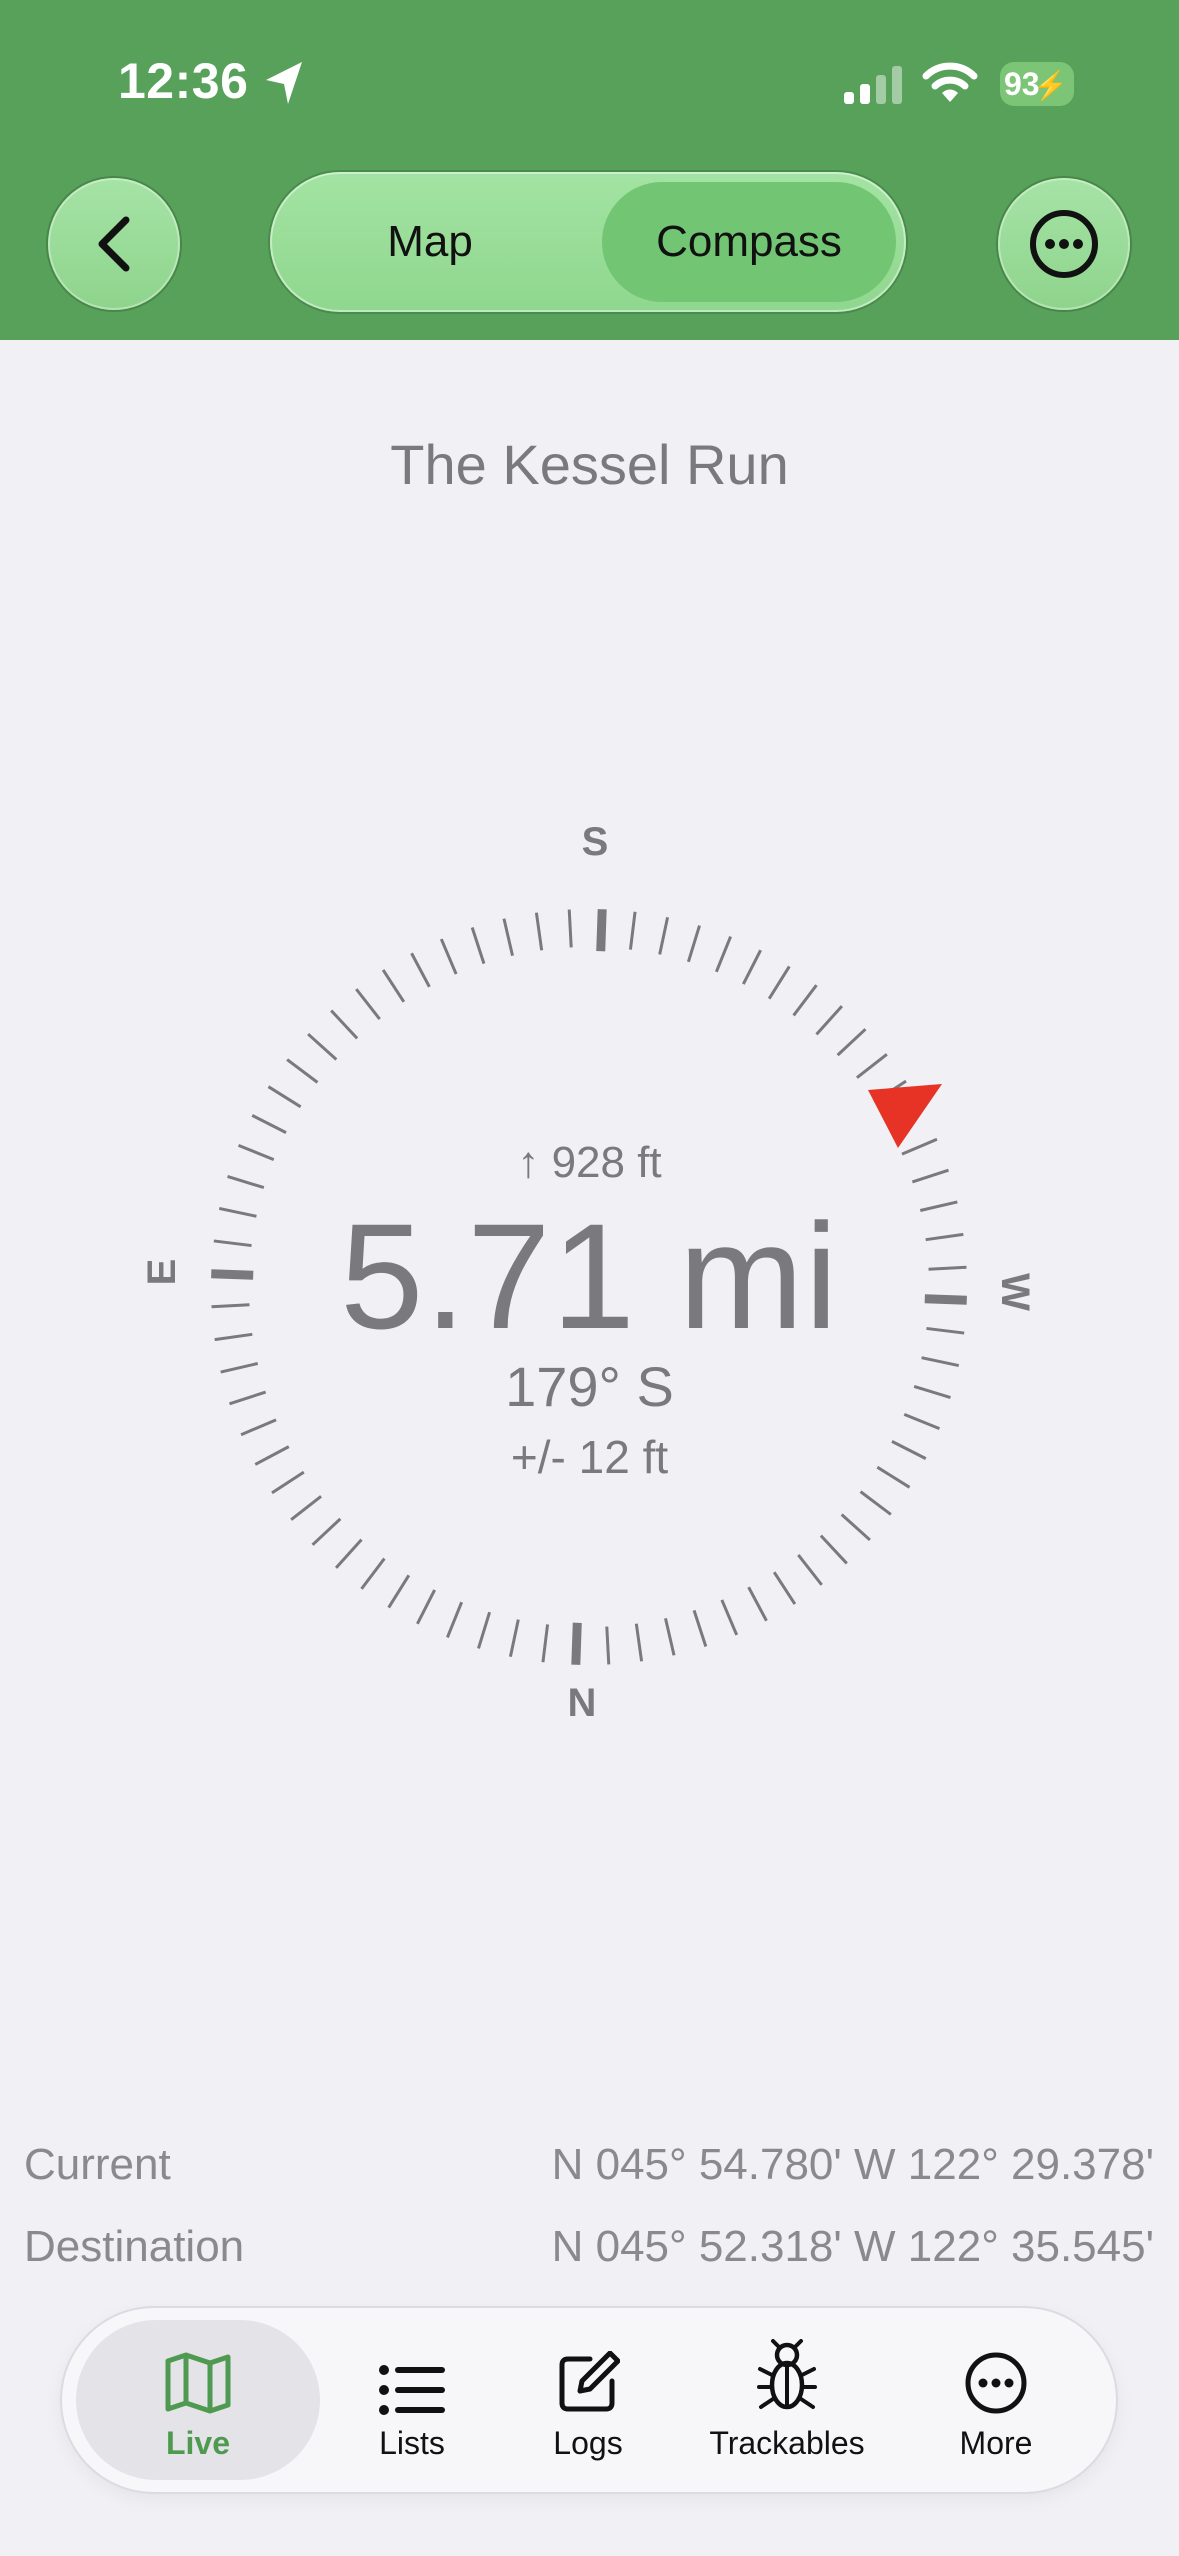 Image resolution: width=1179 pixels, height=2556 pixels. I want to click on bearing-readout: 179° S, so click(589, 1386).